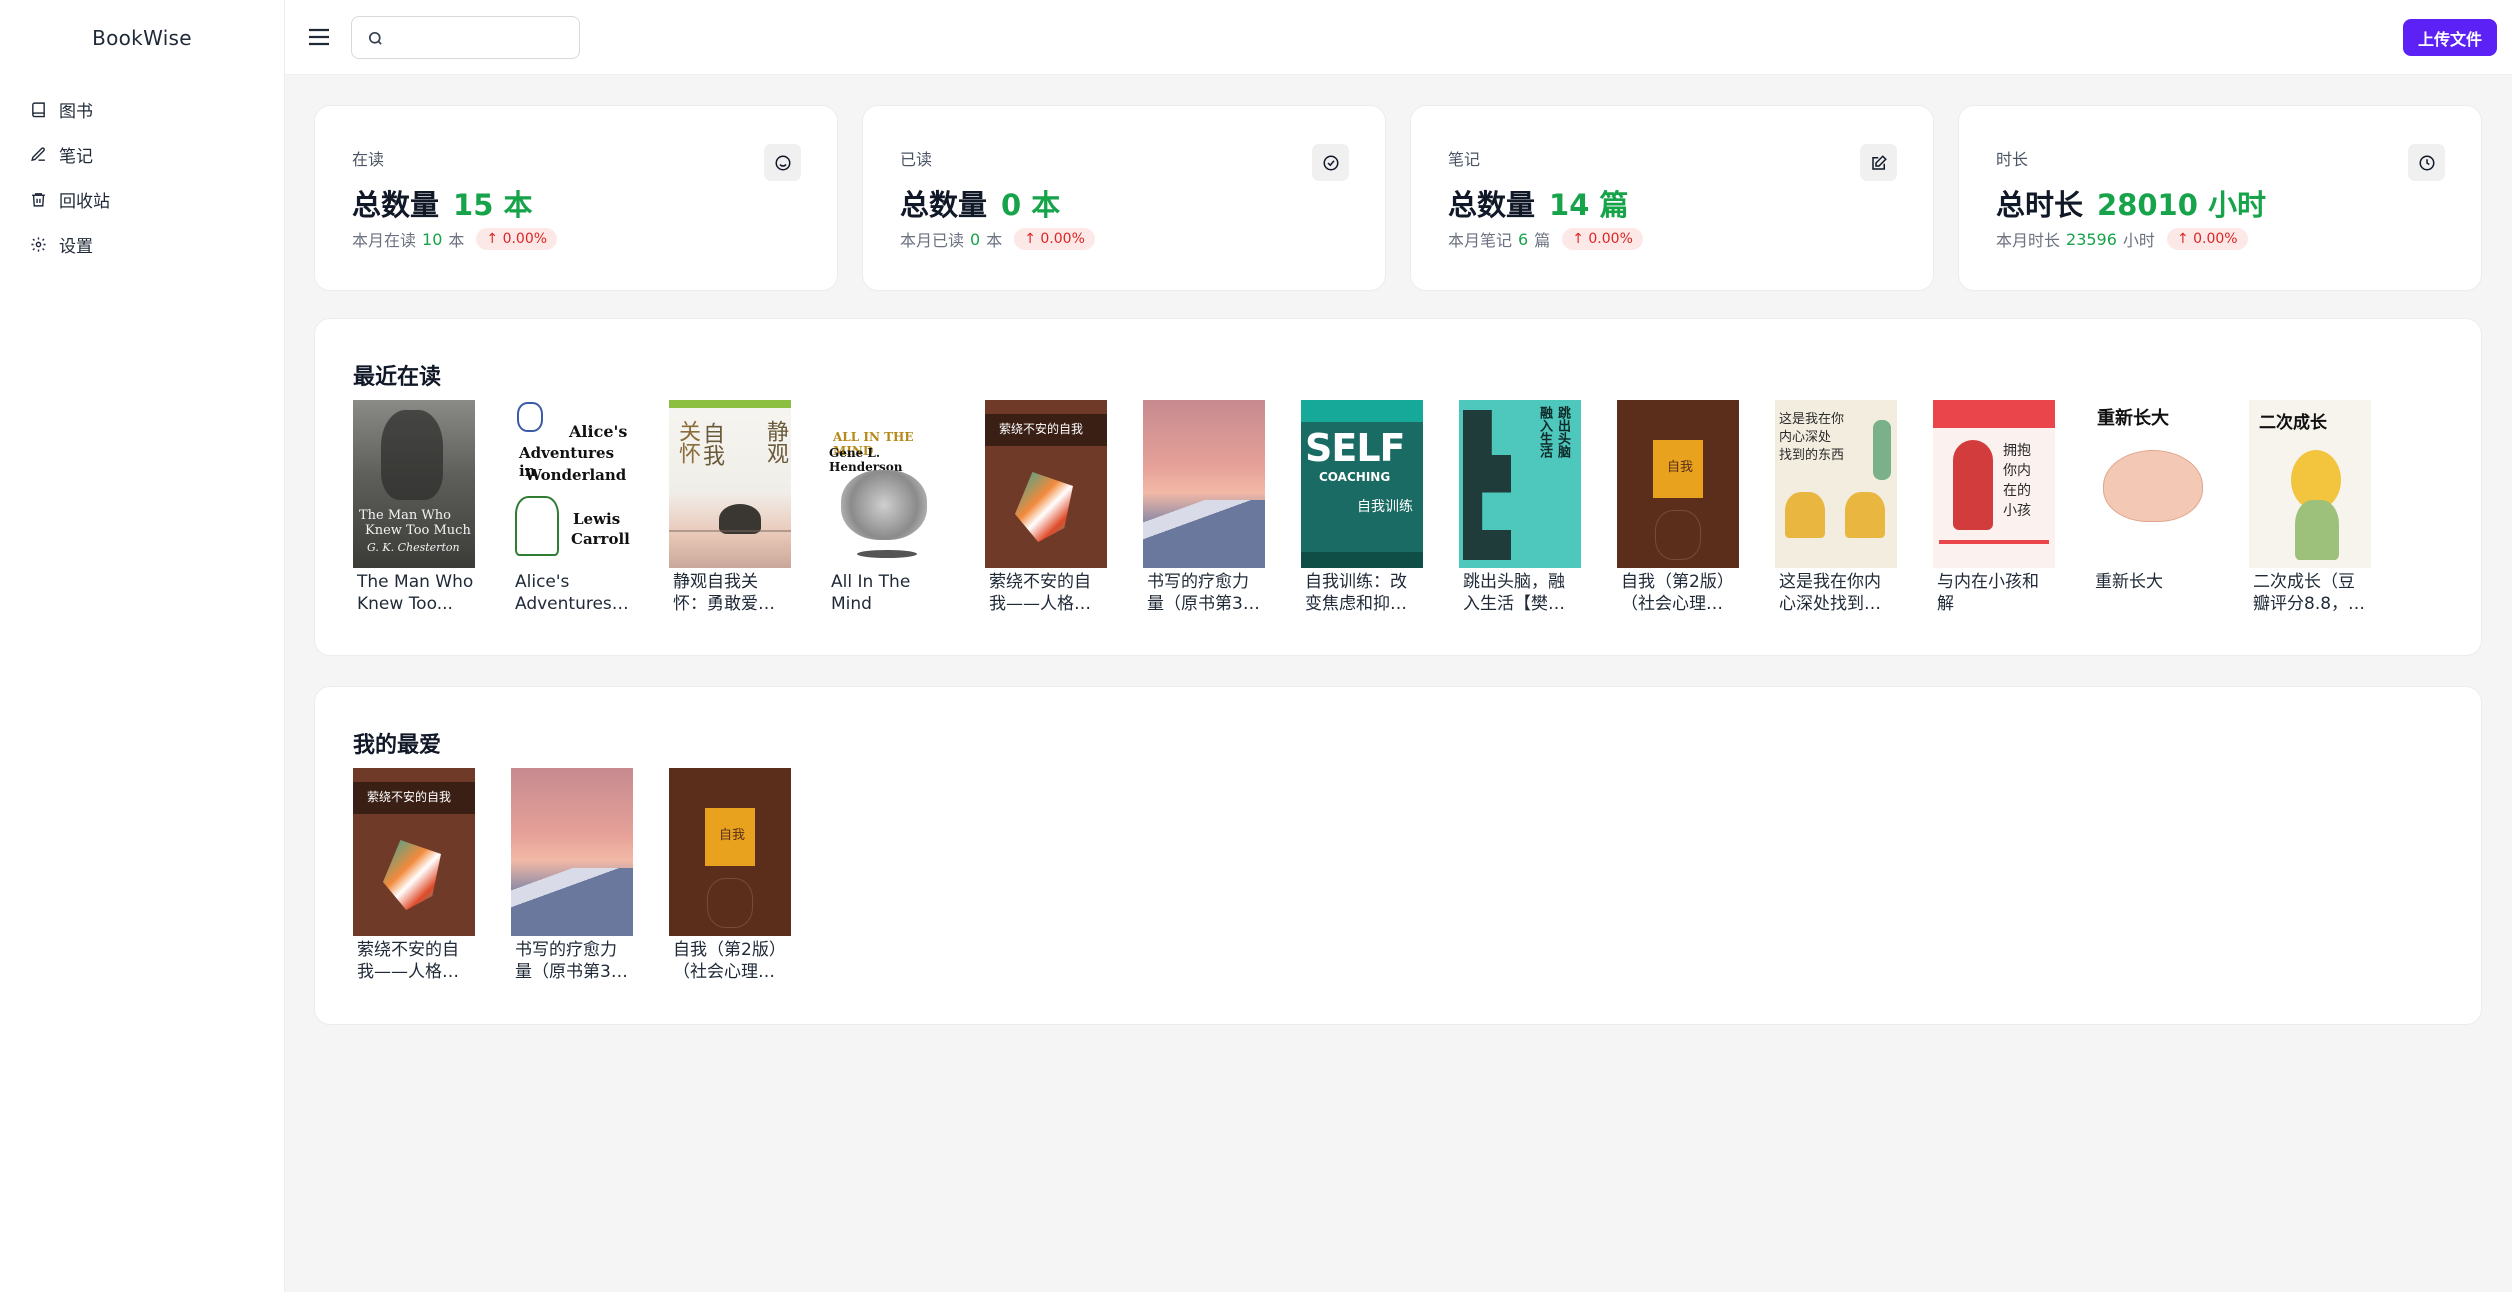 This screenshot has width=2512, height=1292. What do you see at coordinates (975, 239) in the screenshot?
I see `stat-sub-value: 0` at bounding box center [975, 239].